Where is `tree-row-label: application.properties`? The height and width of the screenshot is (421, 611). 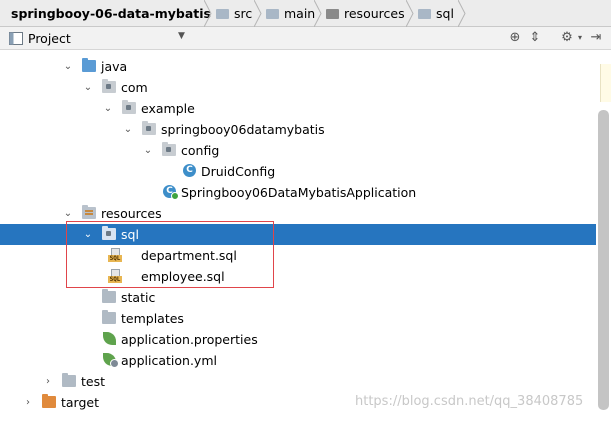 tree-row-label: application.properties is located at coordinates (189, 339).